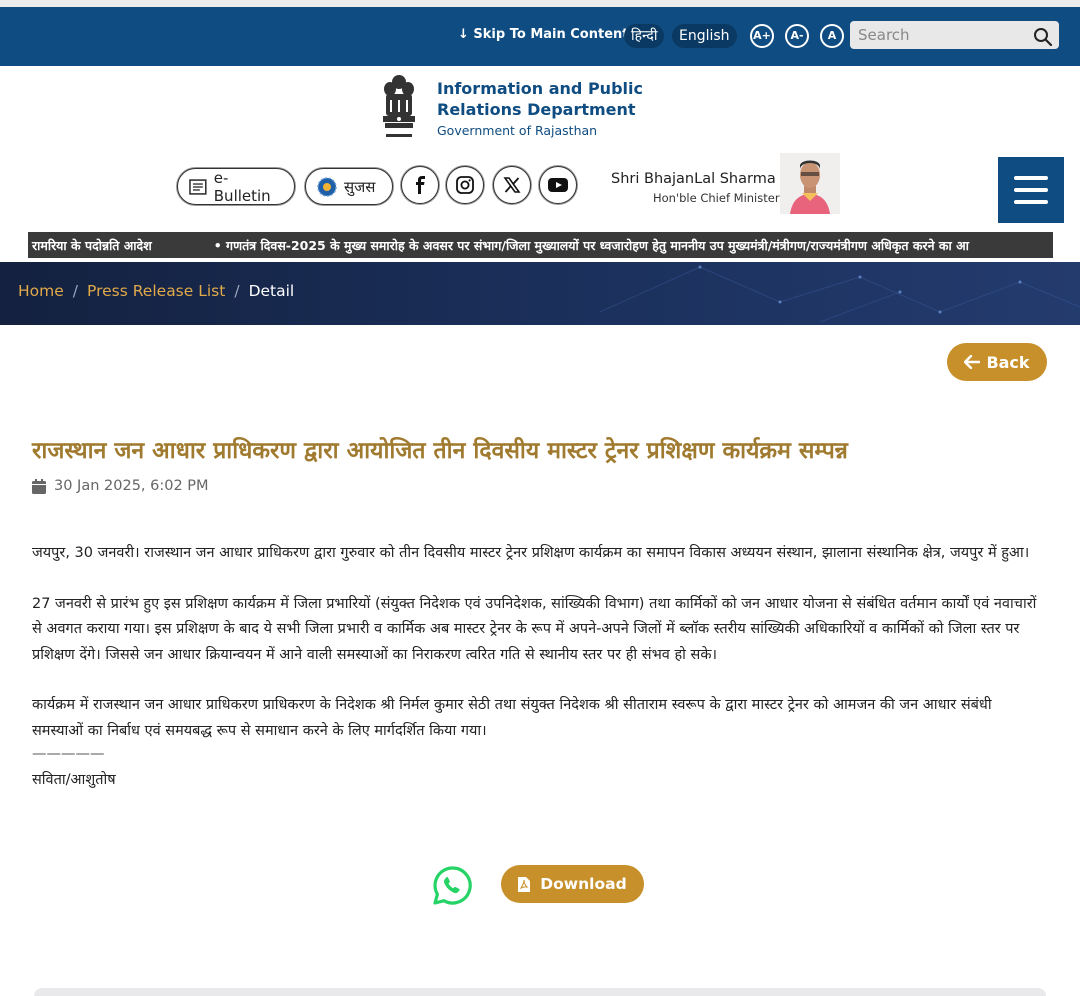  I want to click on sujas-label: सुजस, so click(360, 186).